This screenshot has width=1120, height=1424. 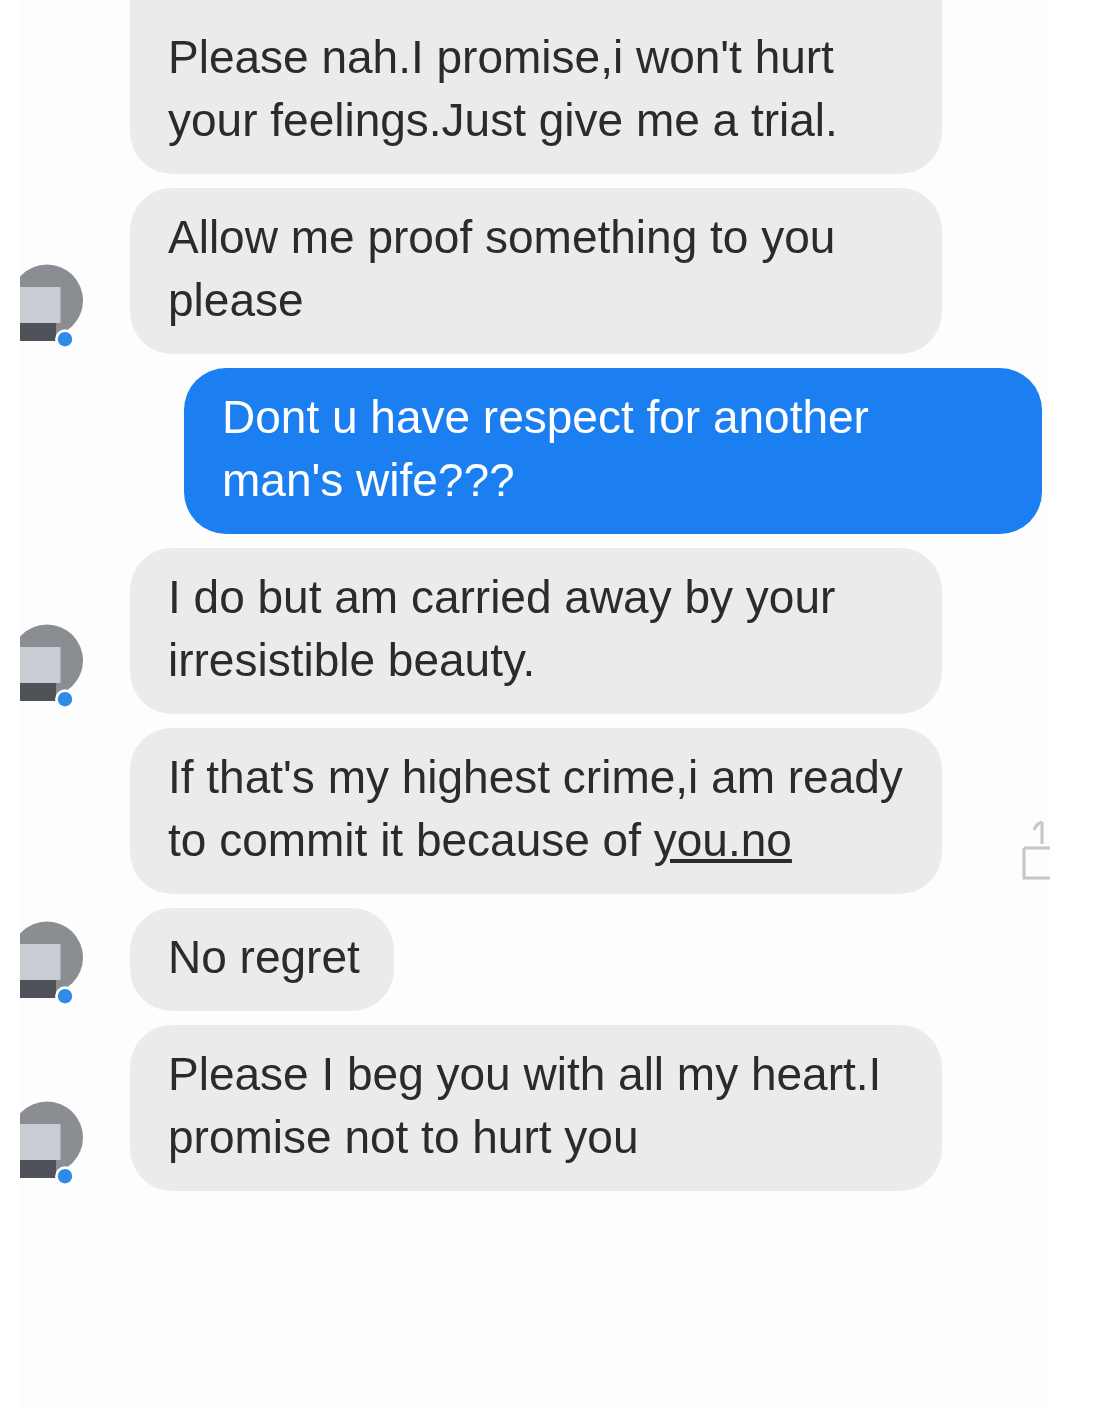 I want to click on message-bubble: If that's my highest crime,i am ready to commit it because of you.no, so click(x=536, y=811).